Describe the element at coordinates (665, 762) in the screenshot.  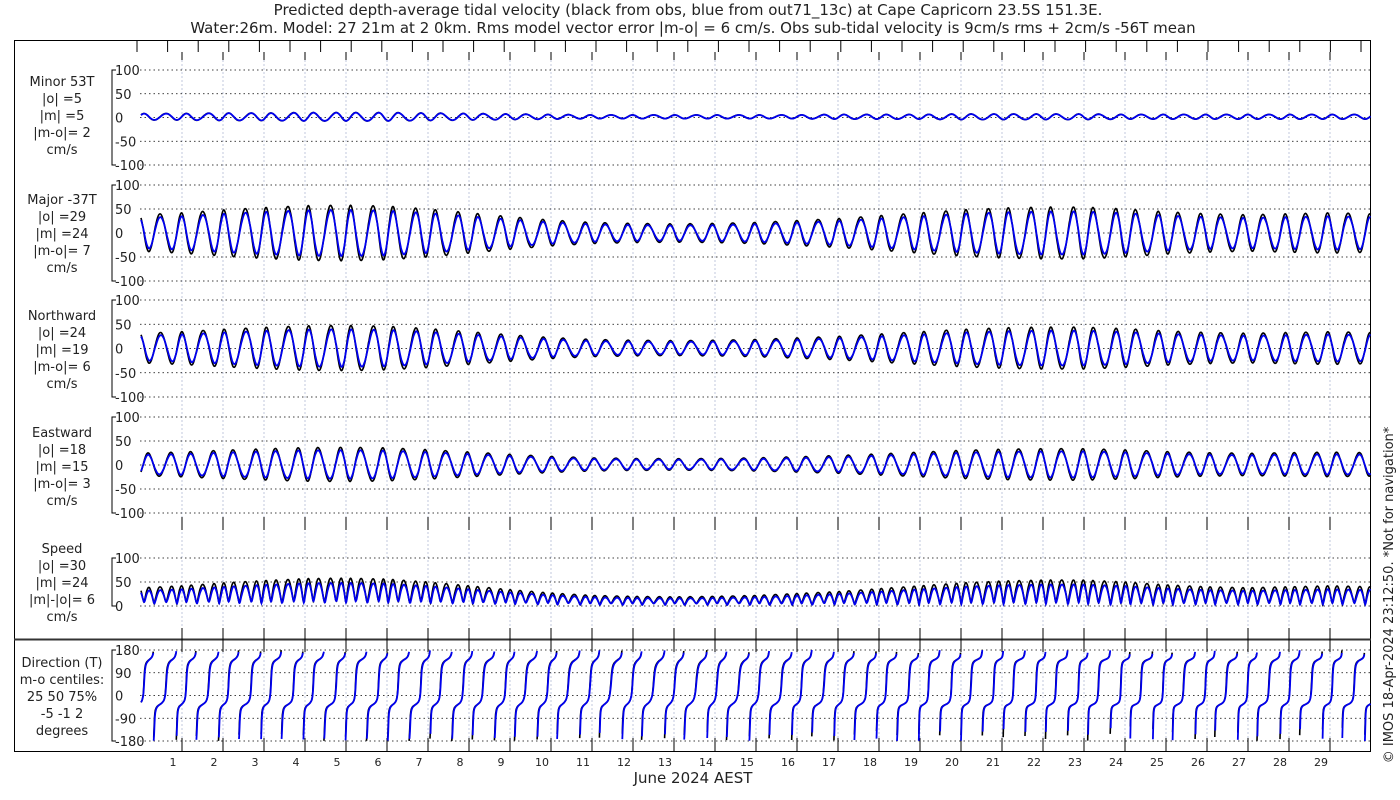
I see `x-tick-label: 13` at that location.